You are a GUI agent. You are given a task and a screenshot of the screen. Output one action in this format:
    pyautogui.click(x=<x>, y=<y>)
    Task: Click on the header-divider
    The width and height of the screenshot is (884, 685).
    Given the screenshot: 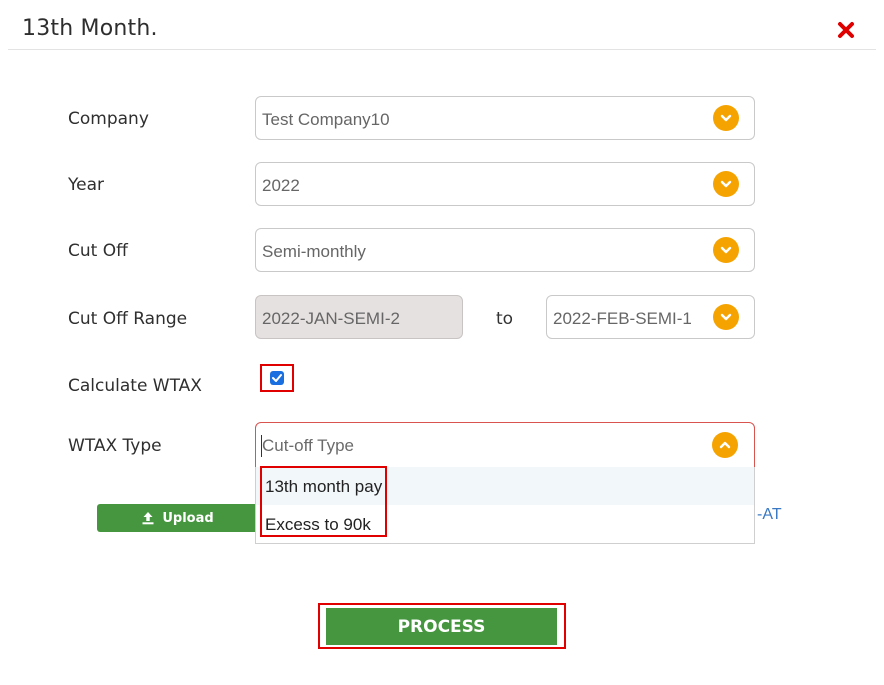 What is the action you would take?
    pyautogui.click(x=442, y=49)
    